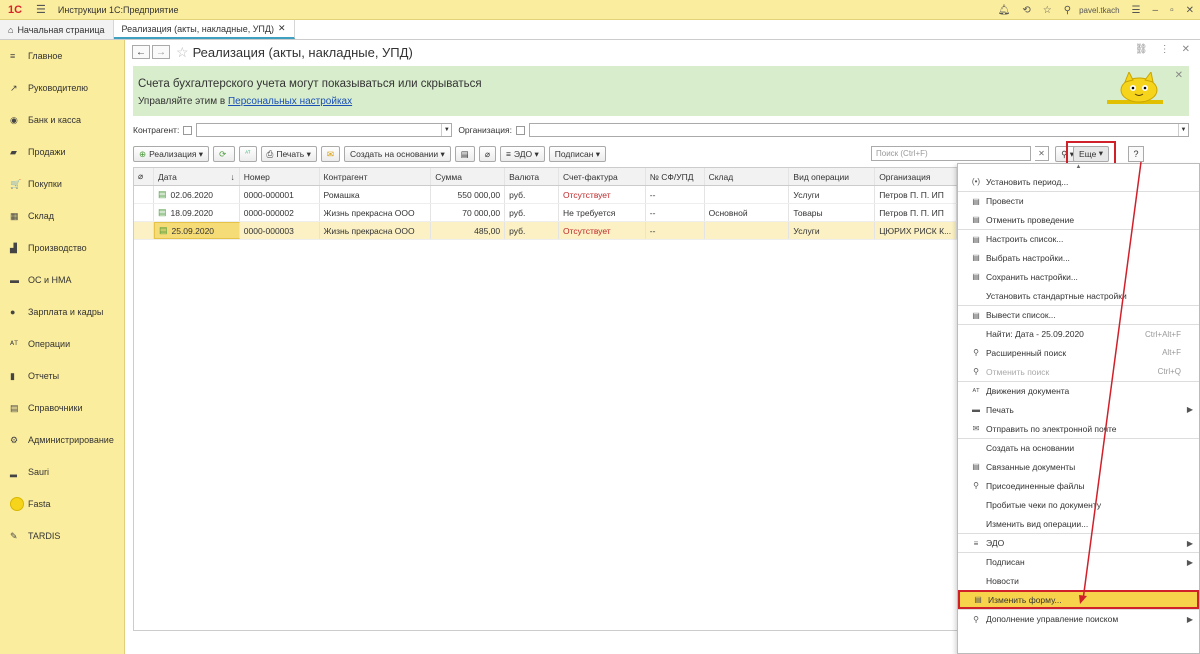 The height and width of the screenshot is (654, 1200). Describe the element at coordinates (1136, 10) in the screenshot. I see `settings-icon: ☰` at that location.